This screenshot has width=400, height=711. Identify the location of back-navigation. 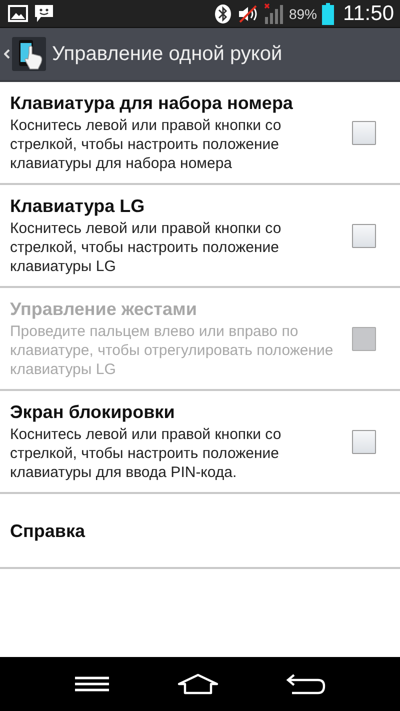
(25, 54).